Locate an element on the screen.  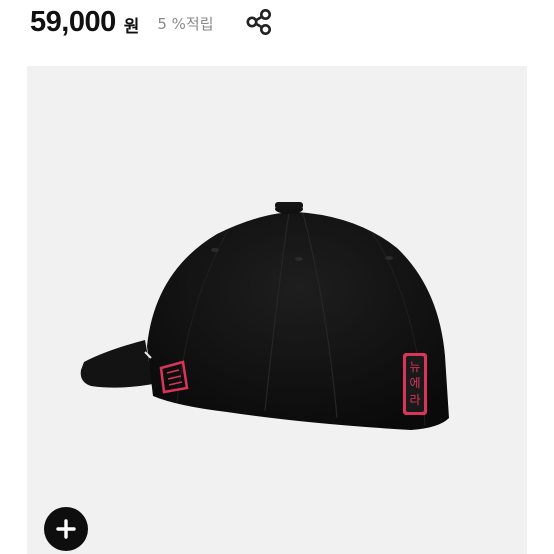
points-rate: 5 %적립 is located at coordinates (185, 24).